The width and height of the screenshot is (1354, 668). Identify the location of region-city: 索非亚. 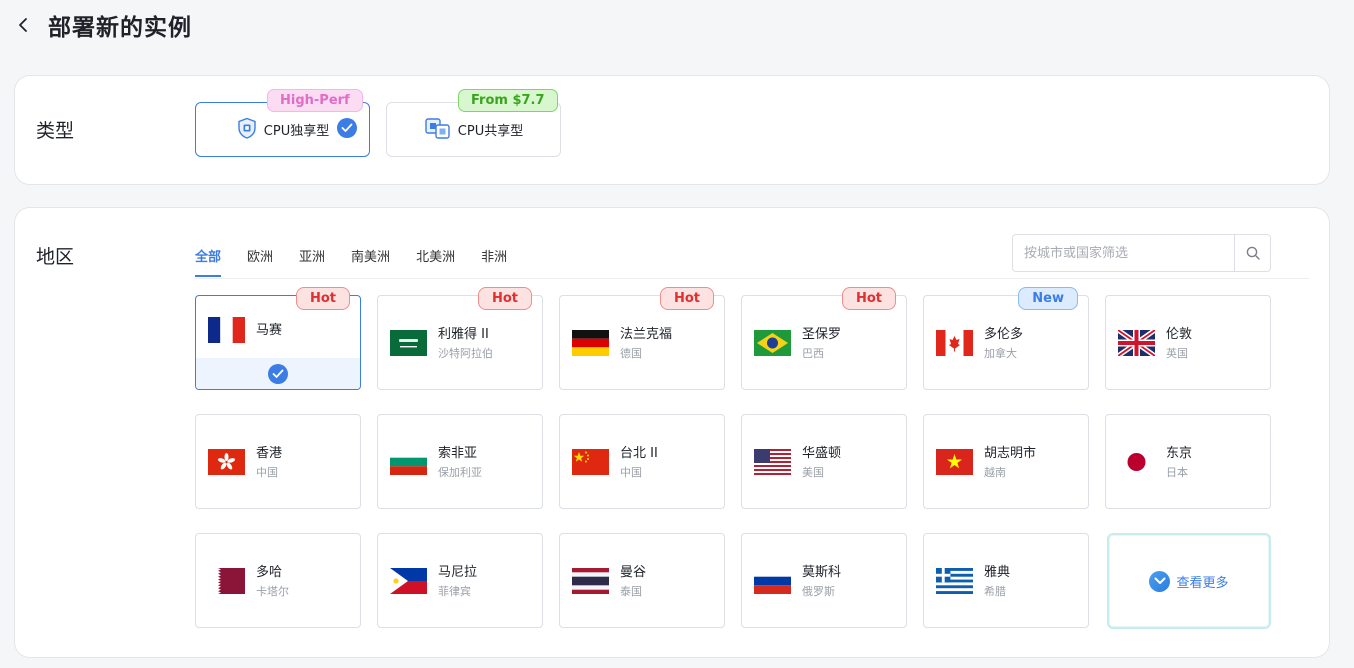
(458, 453).